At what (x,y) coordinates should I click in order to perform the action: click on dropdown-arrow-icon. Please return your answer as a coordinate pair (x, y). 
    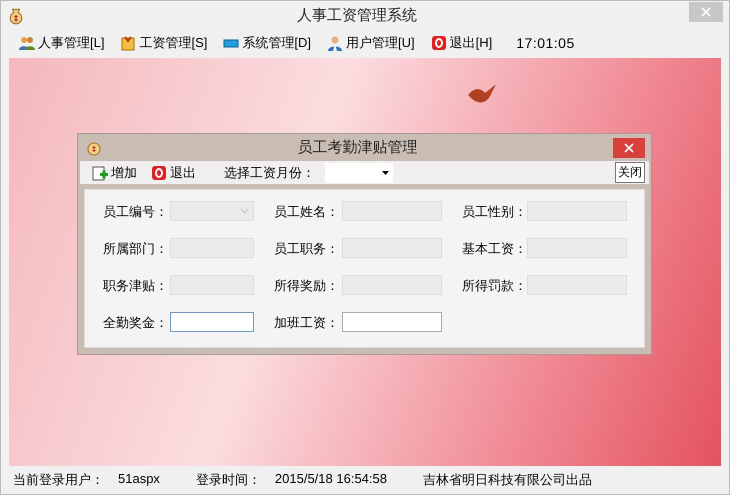
    Looking at the image, I should click on (385, 172).